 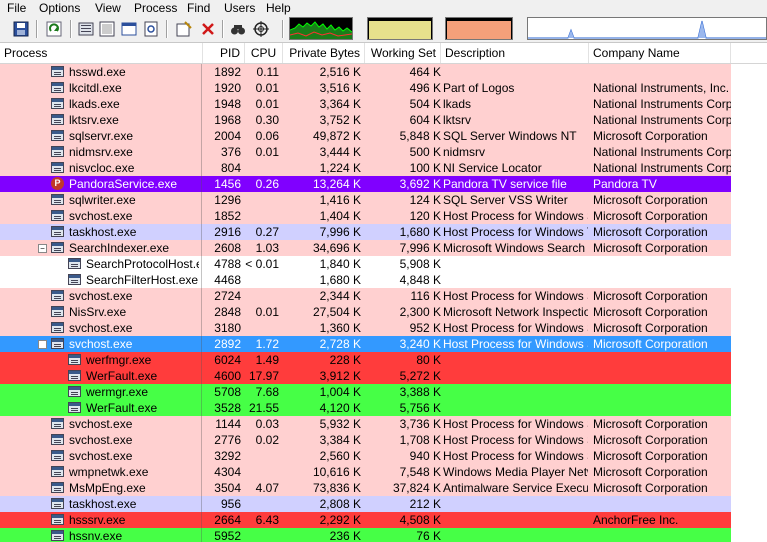 What do you see at coordinates (365, 535) in the screenshot?
I see `process-row: hssnv.exe 5952 236 K 76 K` at bounding box center [365, 535].